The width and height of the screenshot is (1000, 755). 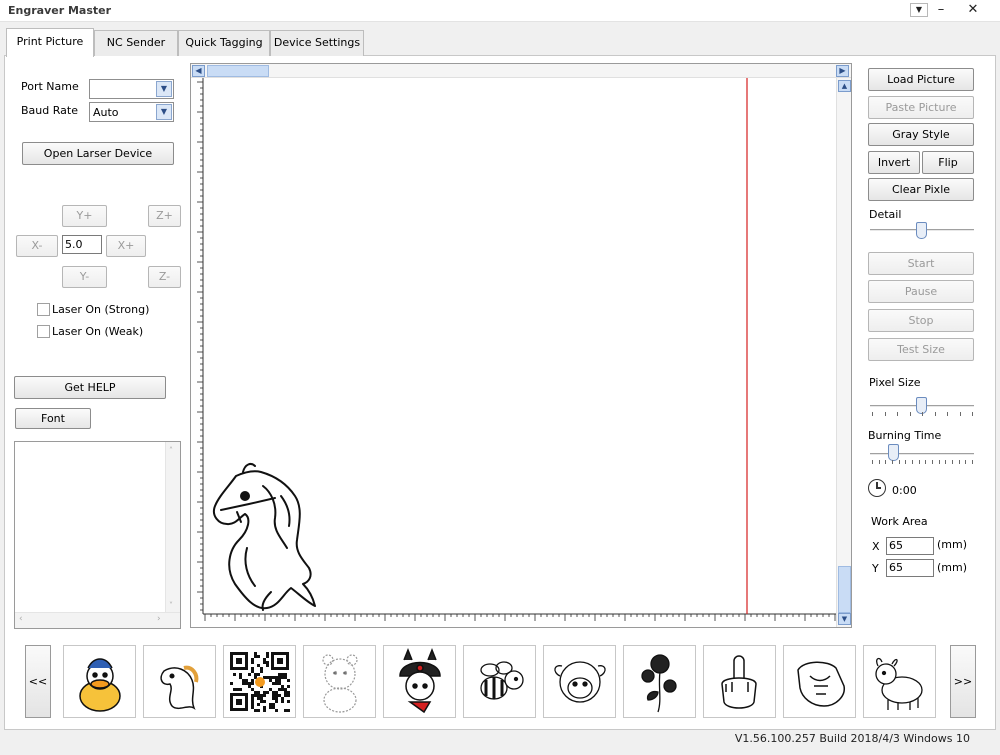 What do you see at coordinates (819, 681) in the screenshot?
I see `thumbnail-pointing-fist` at bounding box center [819, 681].